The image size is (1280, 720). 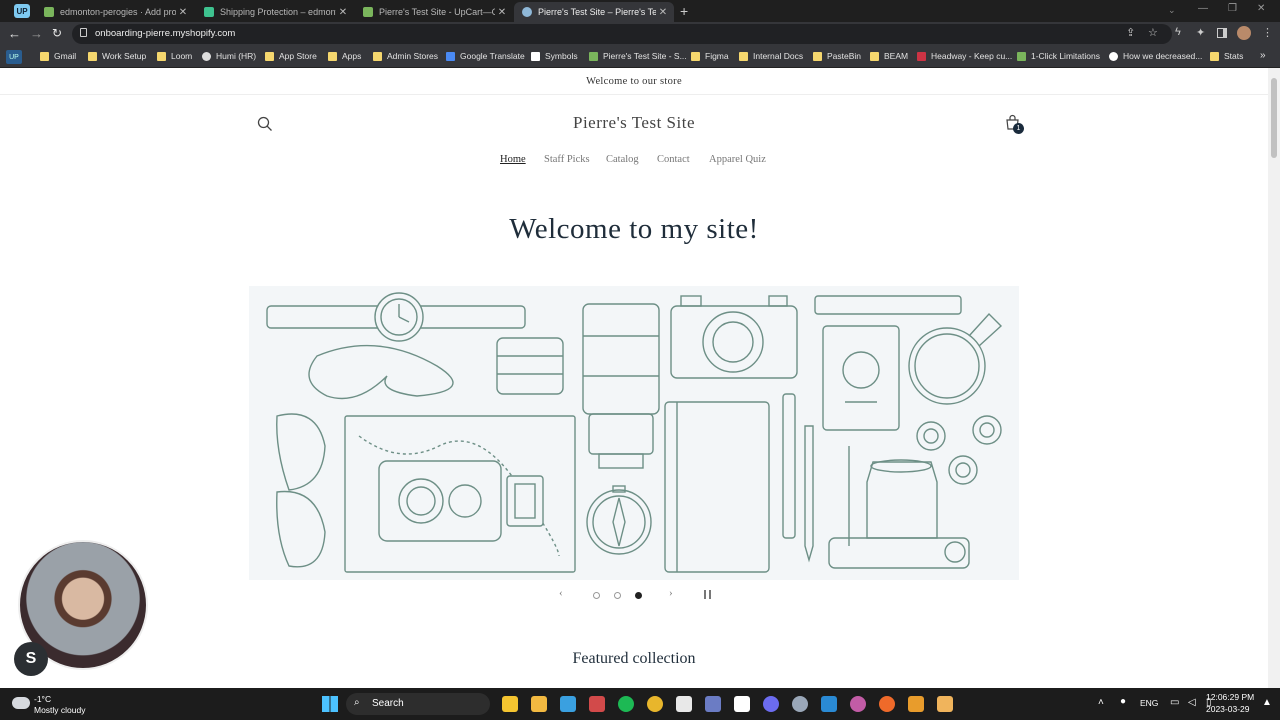 I want to click on hero-heading: Welcome to my site!, so click(x=634, y=229).